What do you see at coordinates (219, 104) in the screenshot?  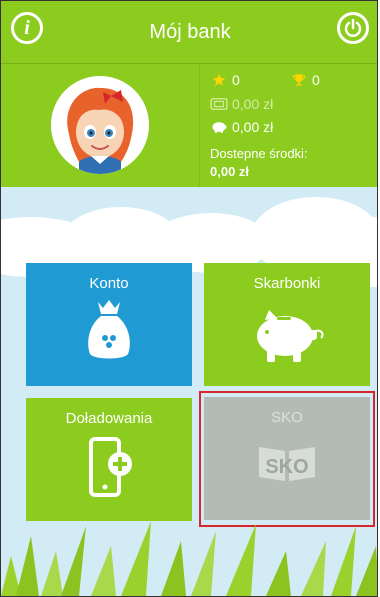 I see `wallet-icon` at bounding box center [219, 104].